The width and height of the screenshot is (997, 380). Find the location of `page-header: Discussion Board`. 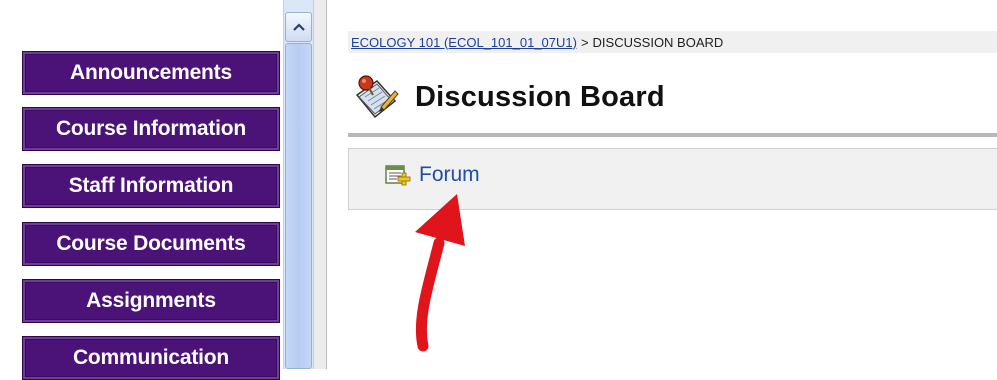

page-header: Discussion Board is located at coordinates (508, 97).